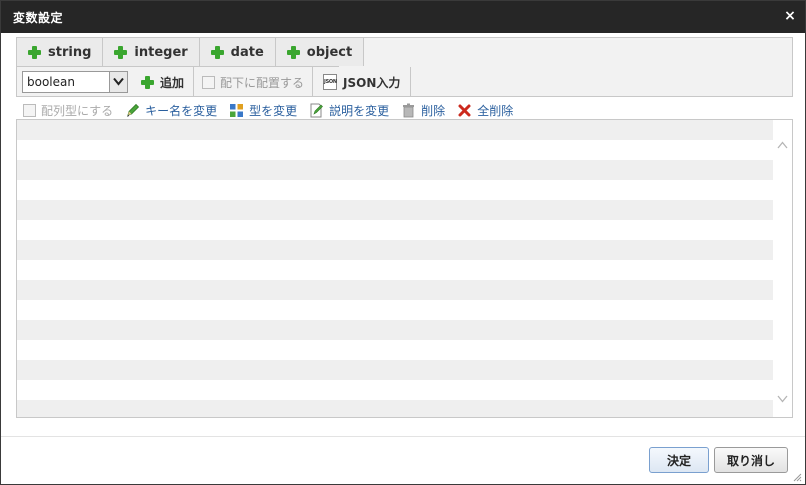  I want to click on rename-key-link: キー名を変更, so click(171, 110).